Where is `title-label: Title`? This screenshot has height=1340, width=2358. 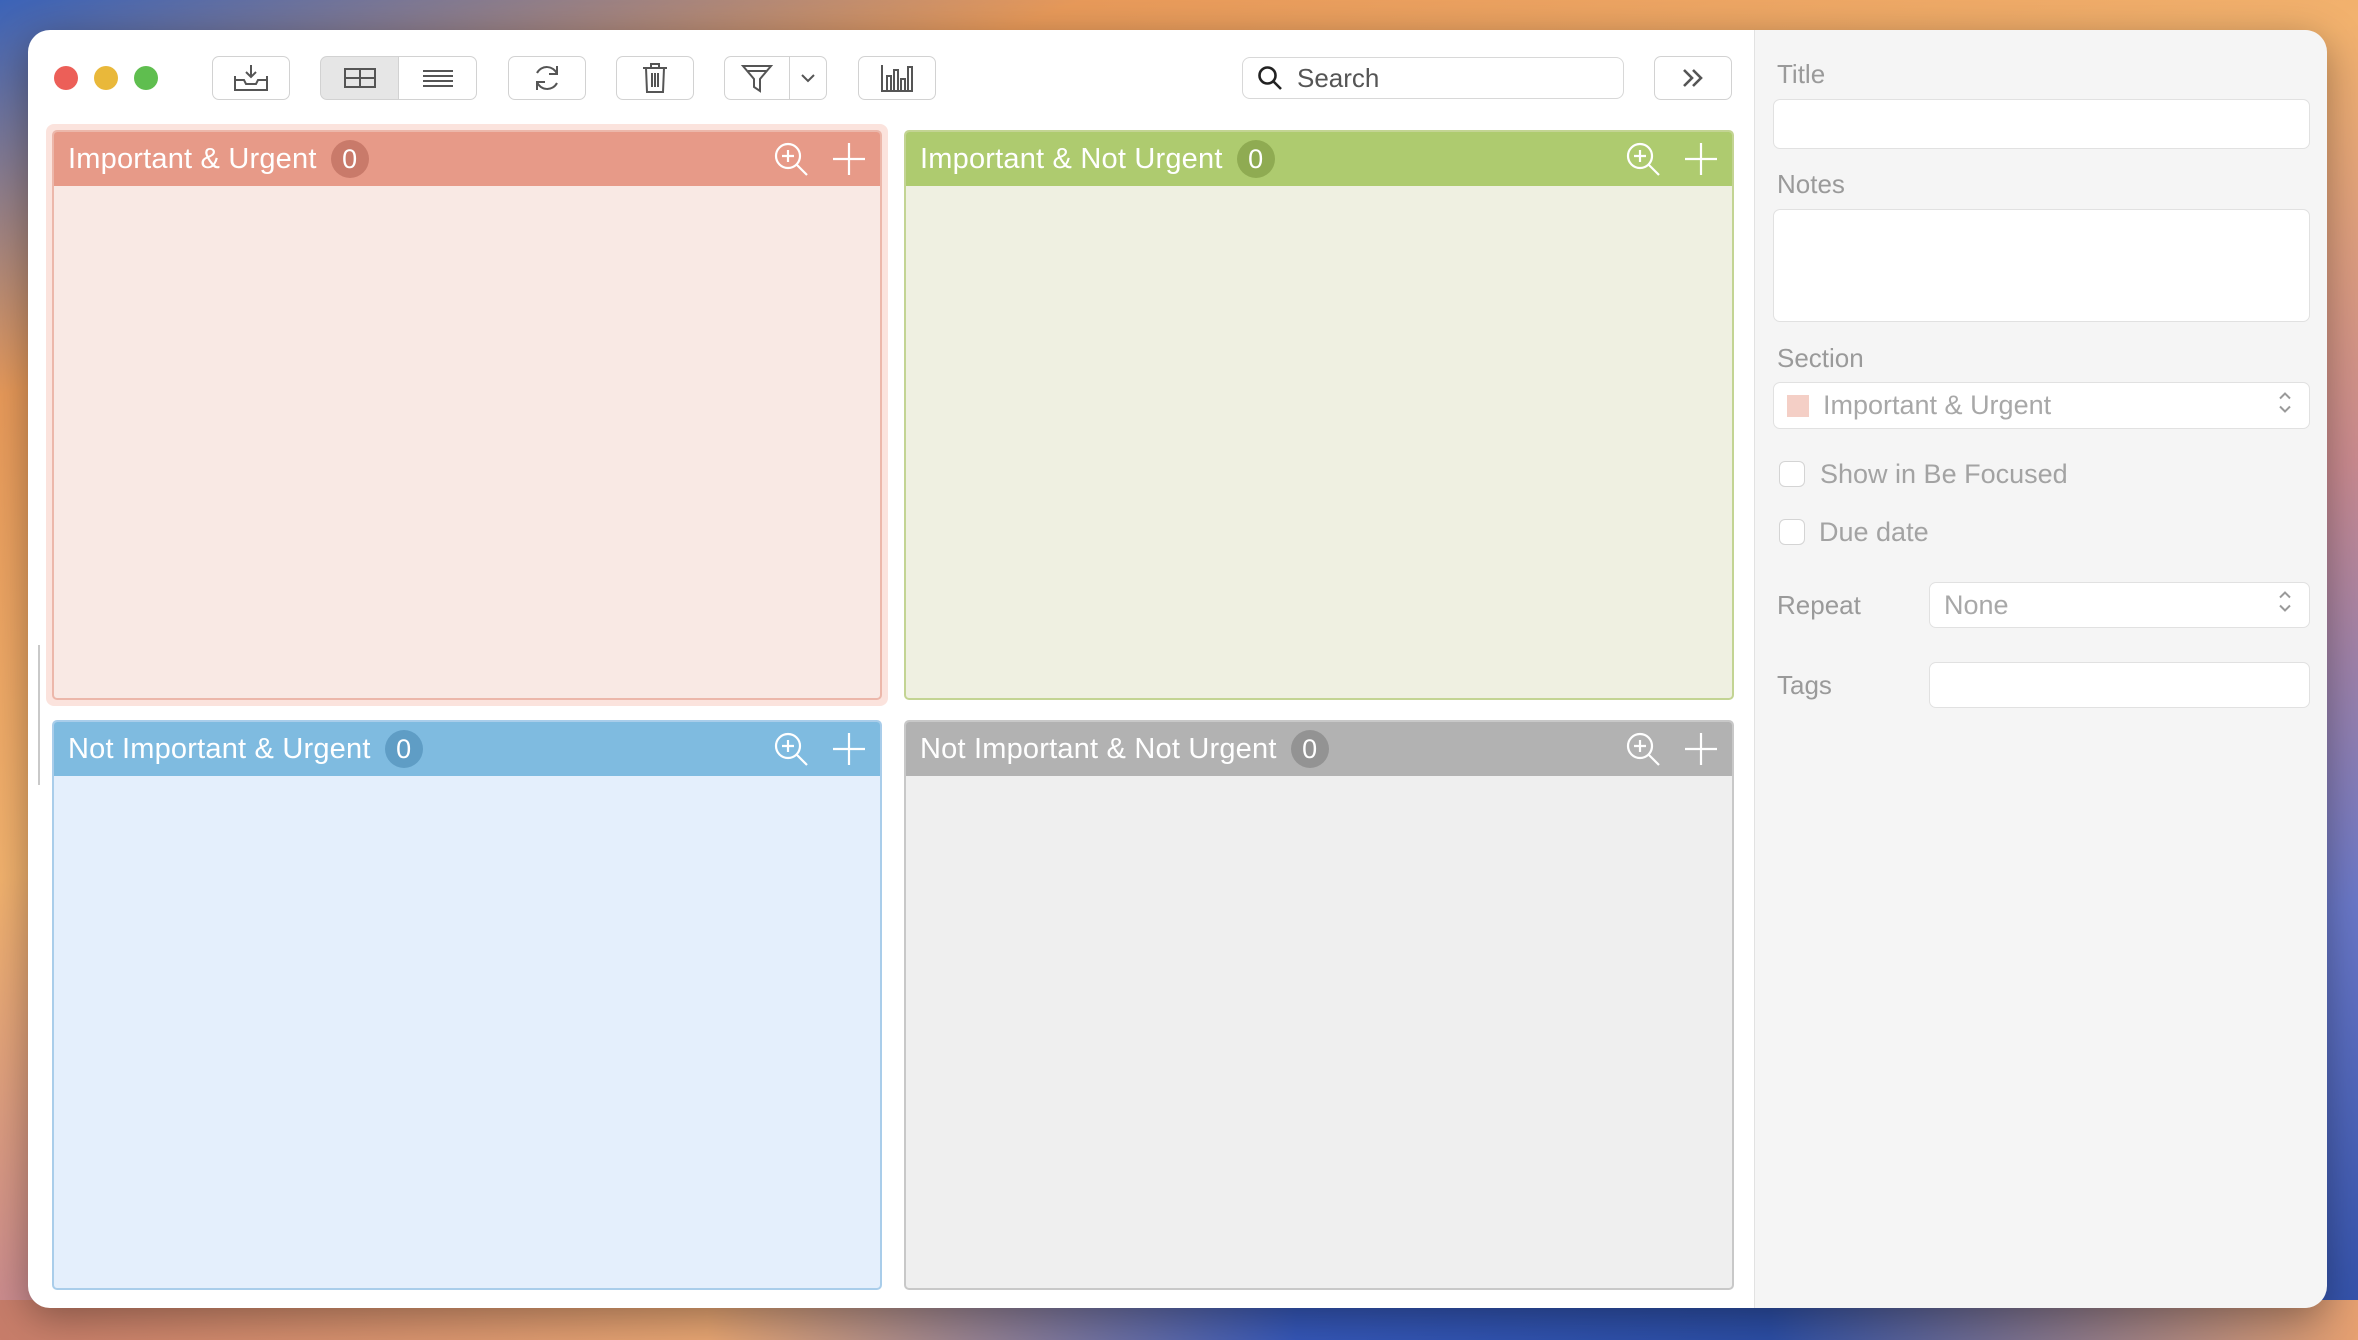
title-label: Title is located at coordinates (1801, 74).